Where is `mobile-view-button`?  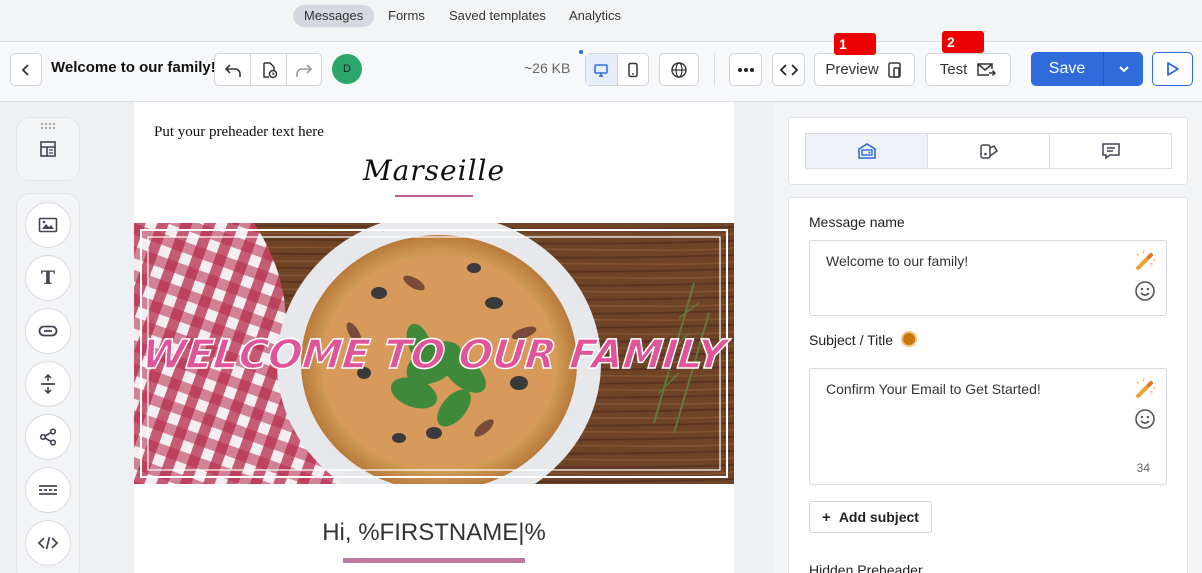 mobile-view-button is located at coordinates (633, 69).